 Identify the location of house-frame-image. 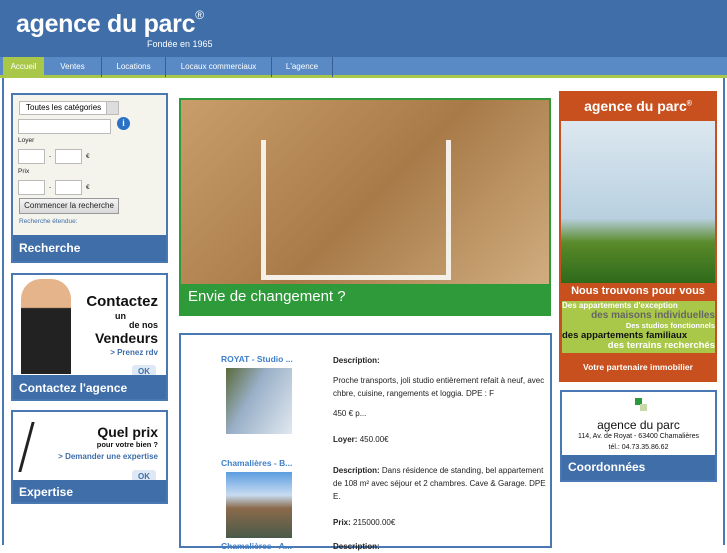
(356, 210).